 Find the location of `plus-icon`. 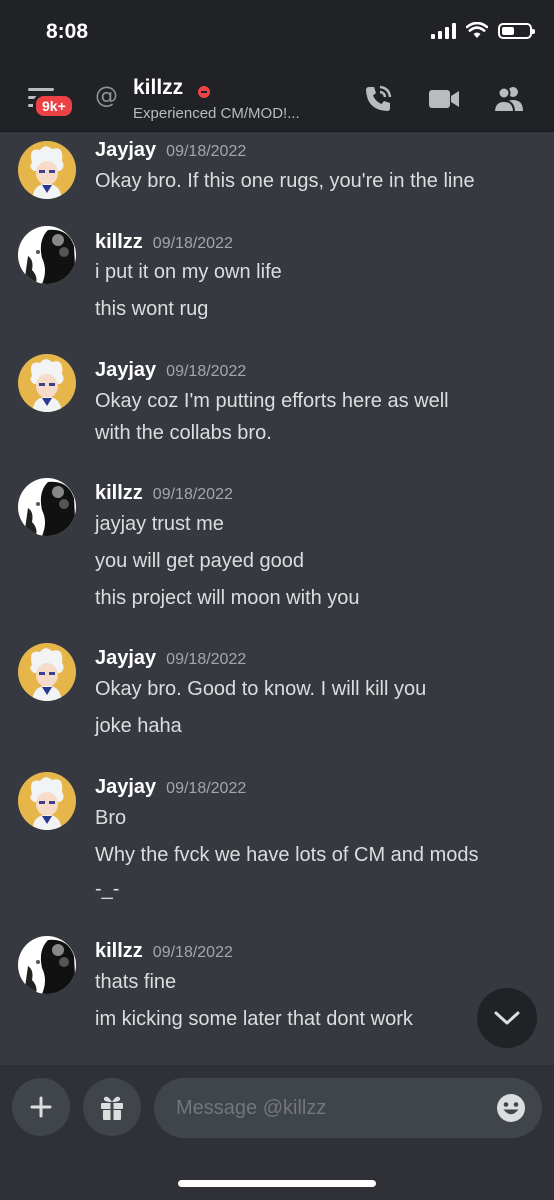

plus-icon is located at coordinates (41, 1107).